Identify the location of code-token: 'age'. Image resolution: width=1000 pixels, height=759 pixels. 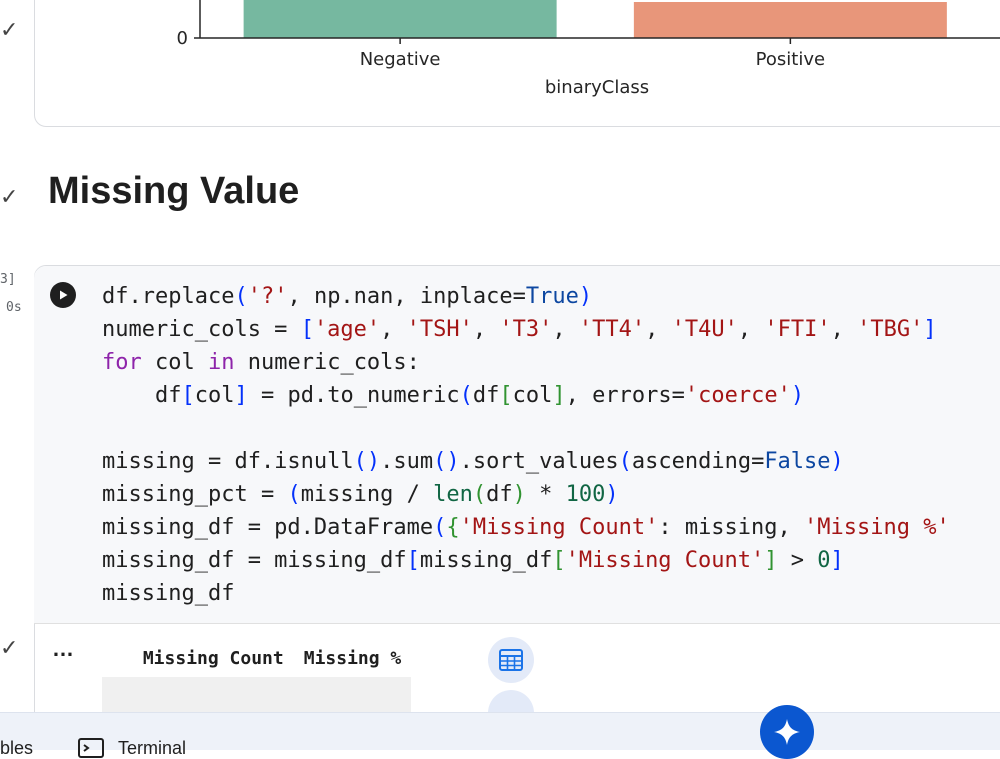
(347, 329).